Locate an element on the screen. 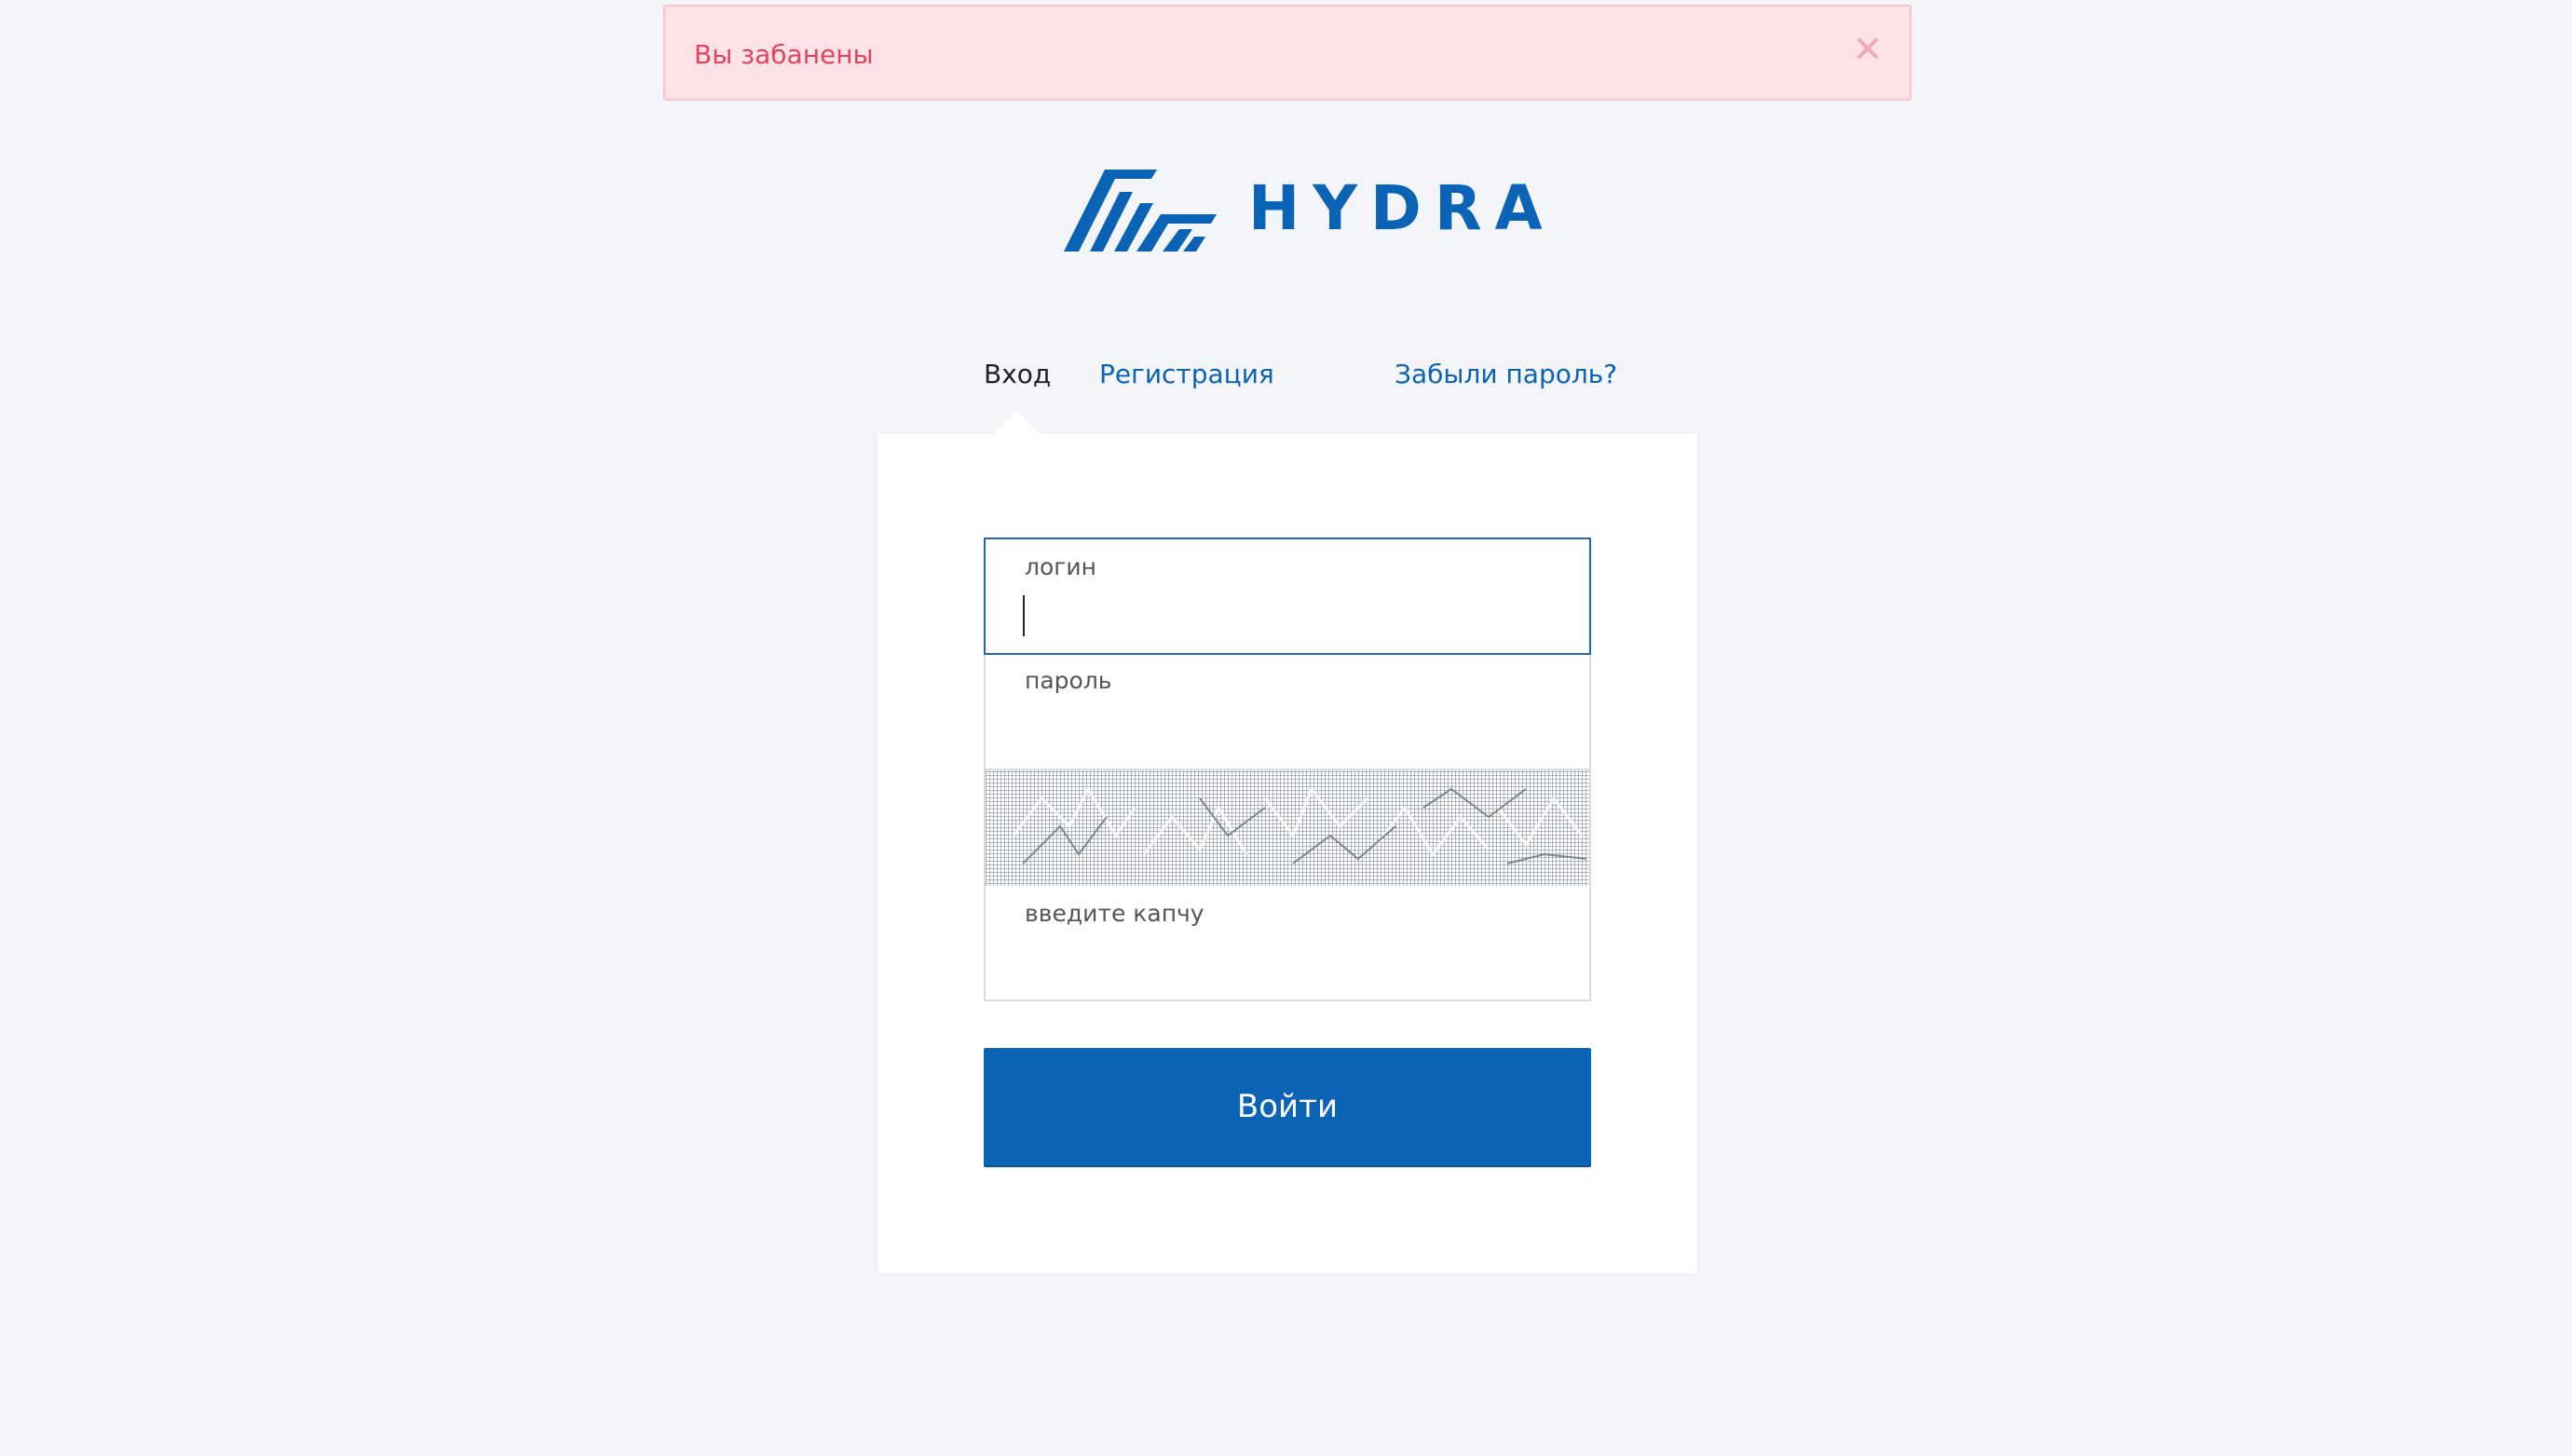 Image resolution: width=2572 pixels, height=1456 pixels. captcha-label: введите капчу is located at coordinates (1114, 913).